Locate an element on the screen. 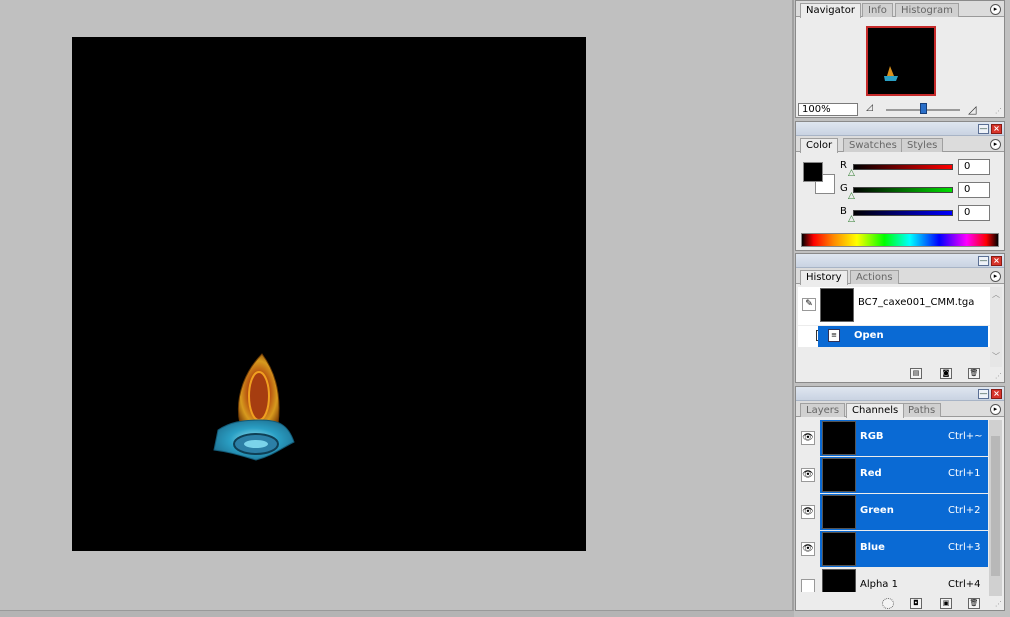 This screenshot has width=1010, height=617. channels-scrollbar is located at coordinates (995, 508).